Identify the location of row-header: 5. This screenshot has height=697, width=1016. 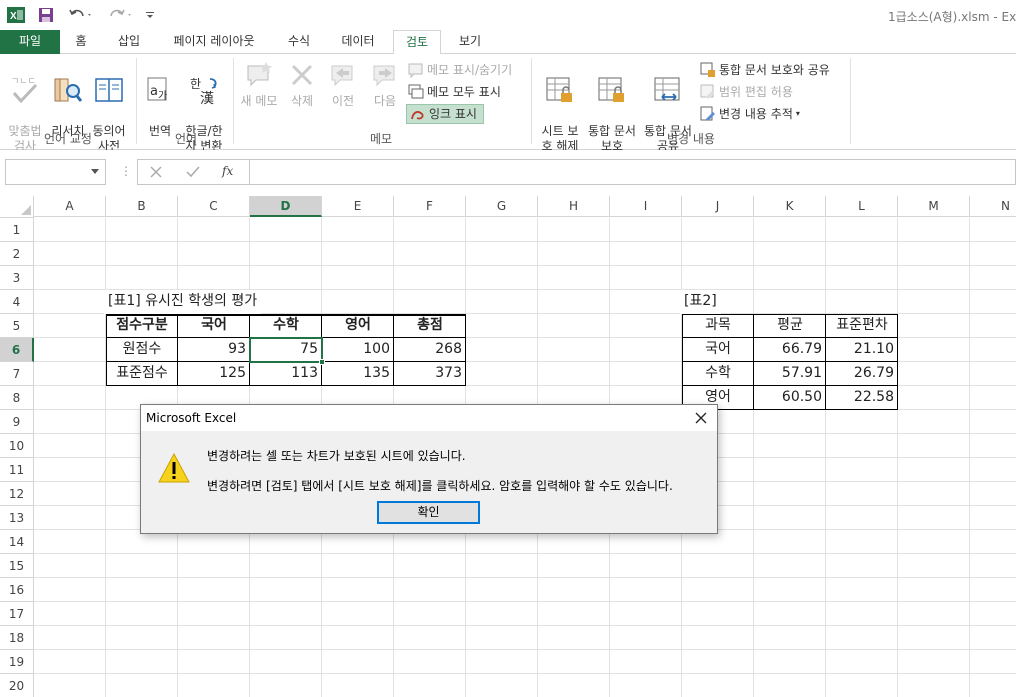
(17, 326).